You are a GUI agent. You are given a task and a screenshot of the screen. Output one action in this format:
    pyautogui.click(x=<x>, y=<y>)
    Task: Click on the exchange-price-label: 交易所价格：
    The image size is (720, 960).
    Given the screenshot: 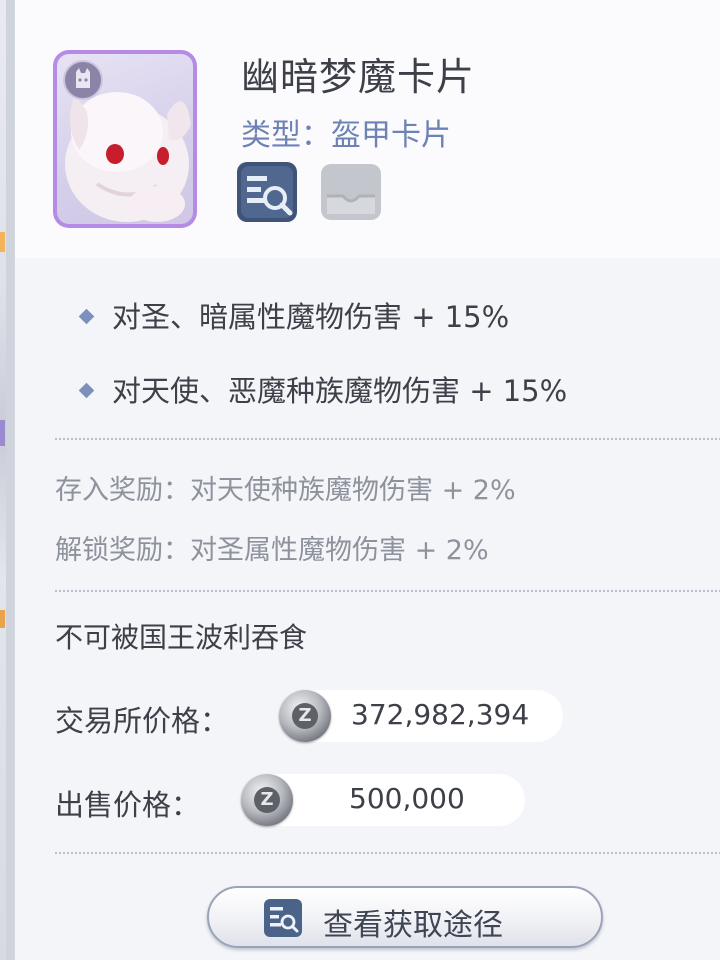 What is the action you would take?
    pyautogui.click(x=142, y=721)
    